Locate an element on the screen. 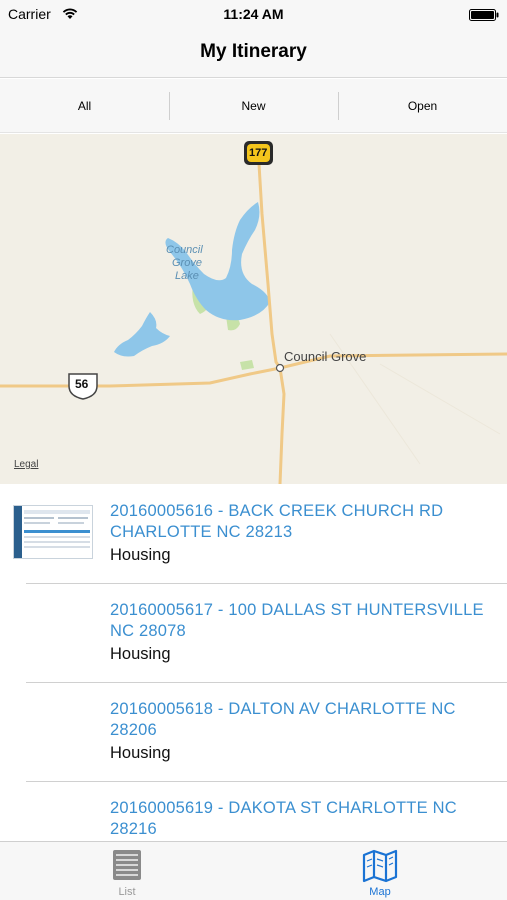  map-icon is located at coordinates (380, 865).